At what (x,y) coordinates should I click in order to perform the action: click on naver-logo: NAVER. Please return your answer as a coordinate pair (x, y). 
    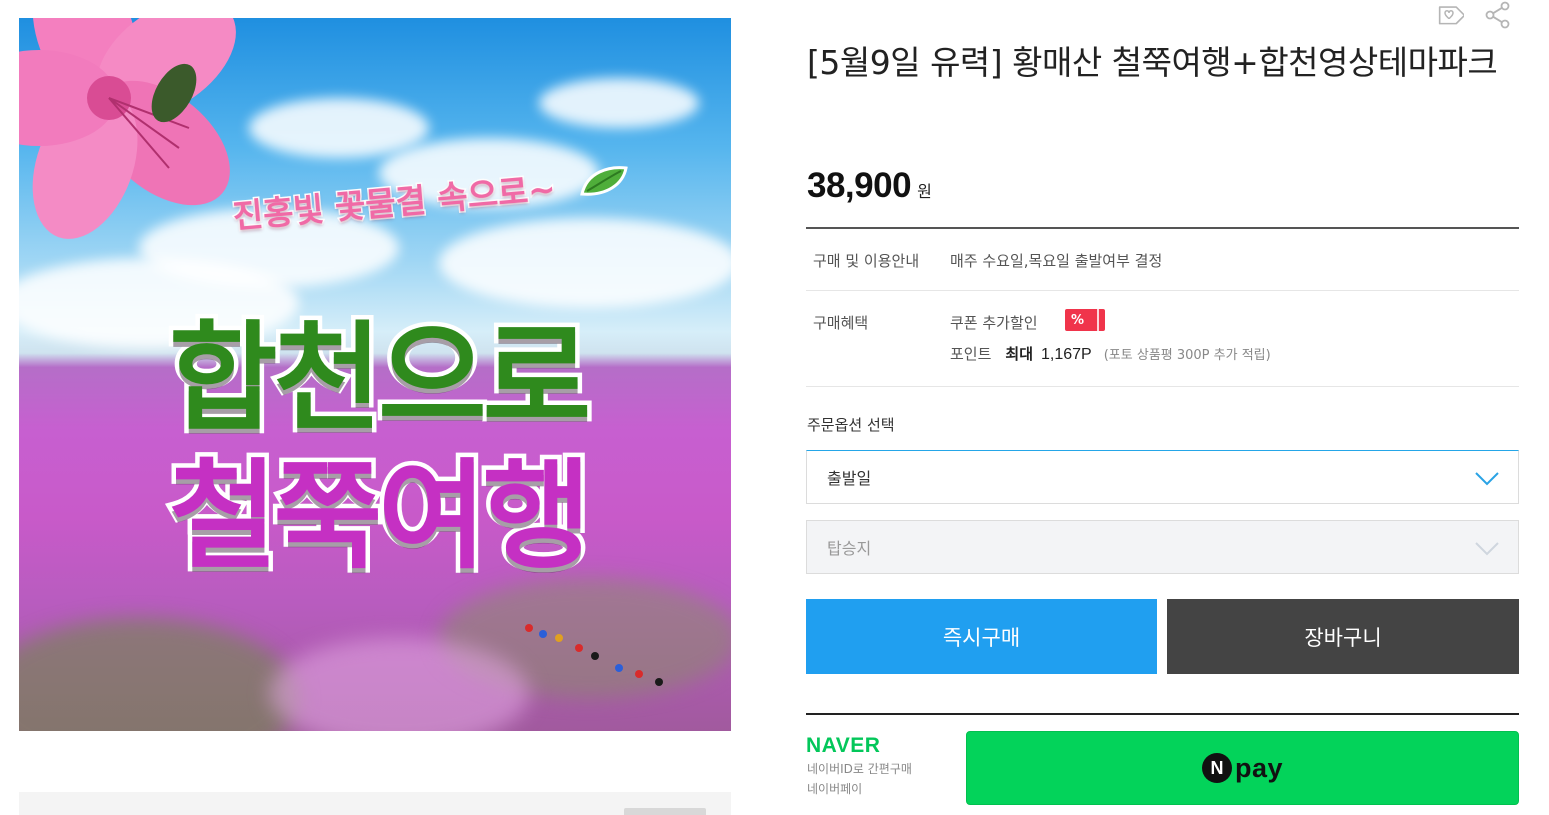
    Looking at the image, I should click on (843, 745).